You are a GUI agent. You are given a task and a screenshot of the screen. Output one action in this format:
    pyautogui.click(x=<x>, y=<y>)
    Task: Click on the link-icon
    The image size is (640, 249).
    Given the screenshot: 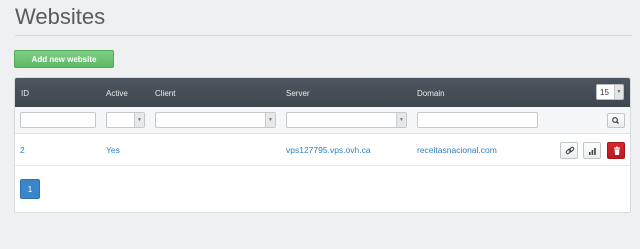 What is the action you would take?
    pyautogui.click(x=570, y=150)
    